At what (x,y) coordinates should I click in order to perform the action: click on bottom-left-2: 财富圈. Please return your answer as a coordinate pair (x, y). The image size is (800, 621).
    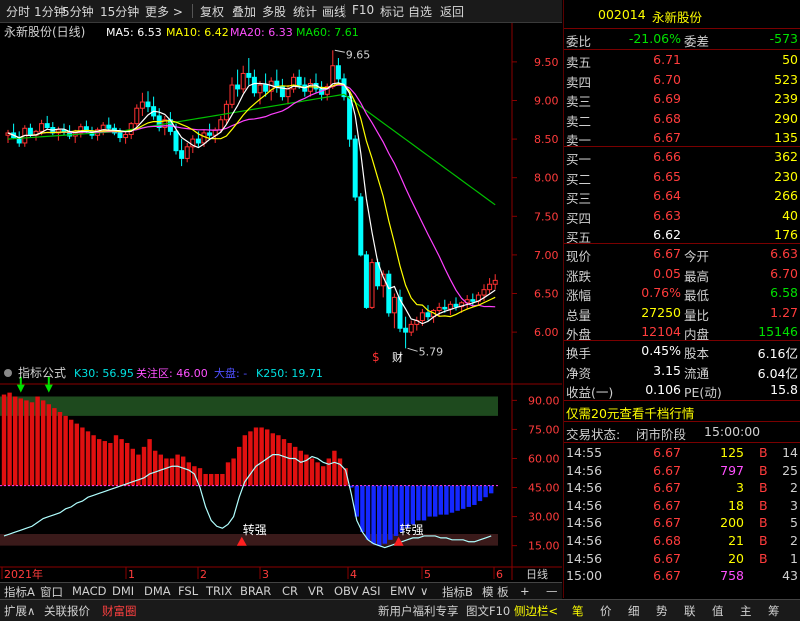
    Looking at the image, I should click on (119, 611).